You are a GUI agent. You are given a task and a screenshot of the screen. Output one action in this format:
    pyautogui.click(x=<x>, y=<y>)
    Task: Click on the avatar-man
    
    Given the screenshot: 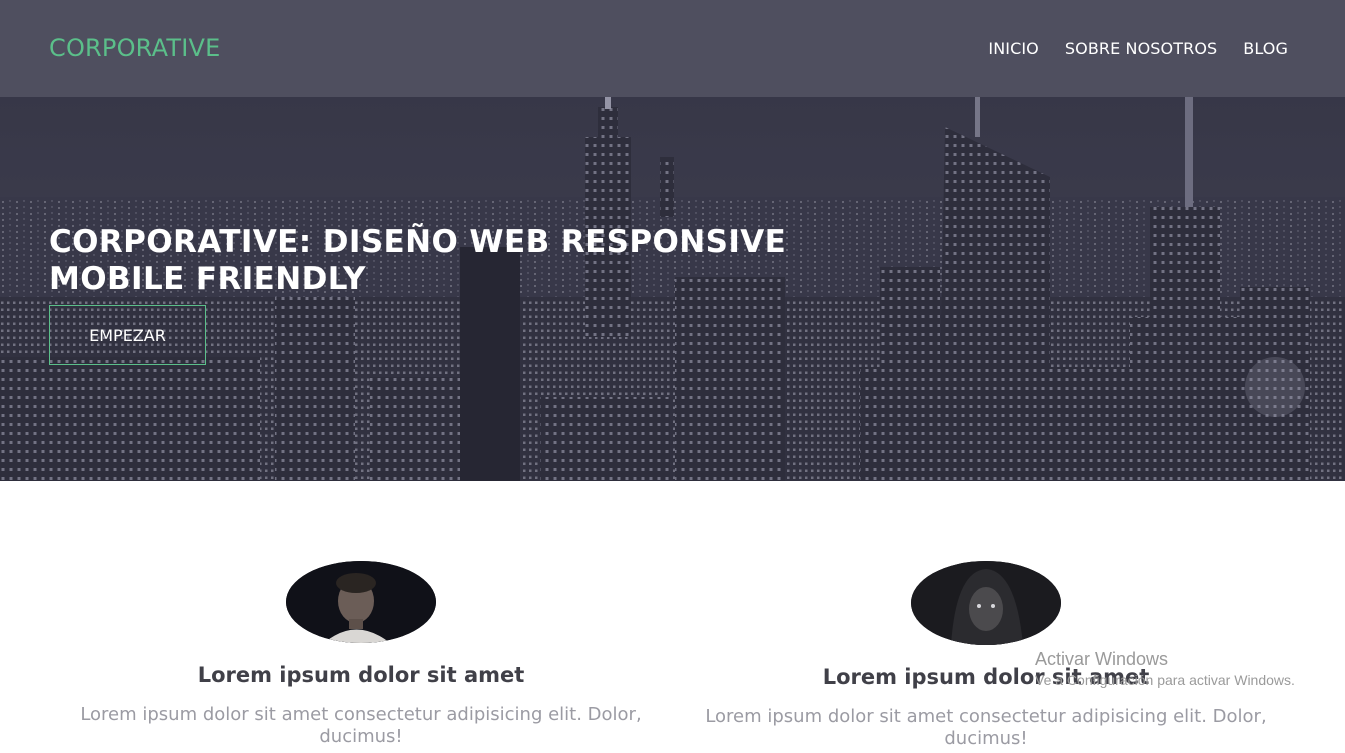 What is the action you would take?
    pyautogui.click(x=361, y=602)
    